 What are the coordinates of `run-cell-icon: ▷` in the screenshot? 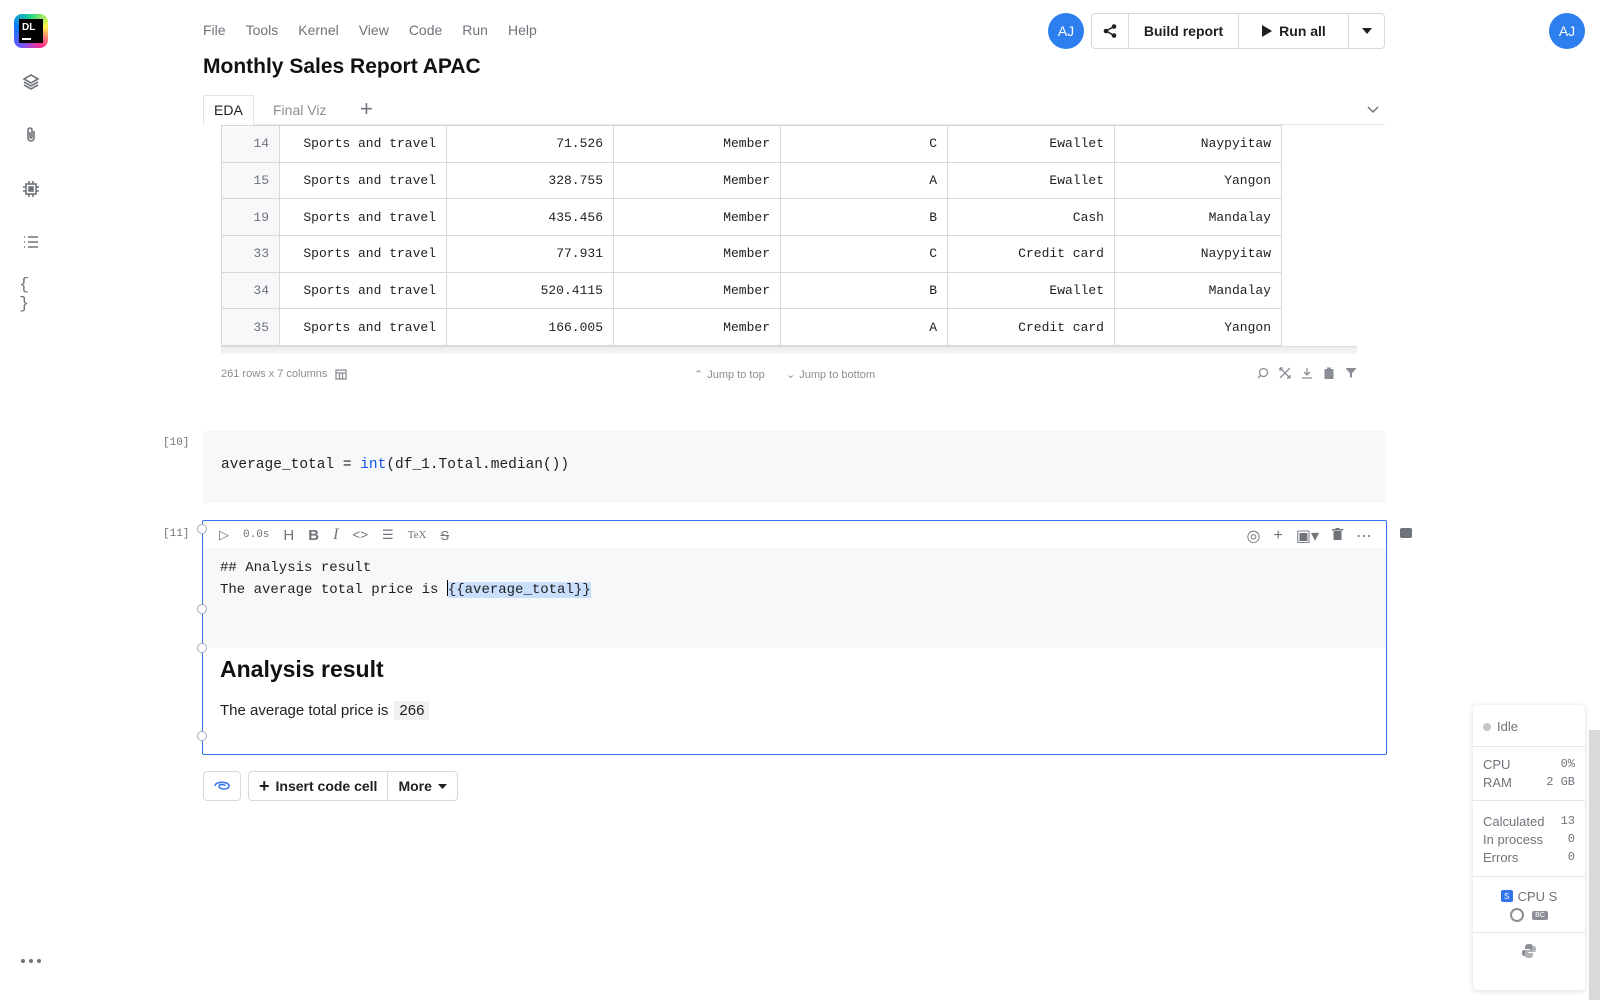 It's located at (224, 535).